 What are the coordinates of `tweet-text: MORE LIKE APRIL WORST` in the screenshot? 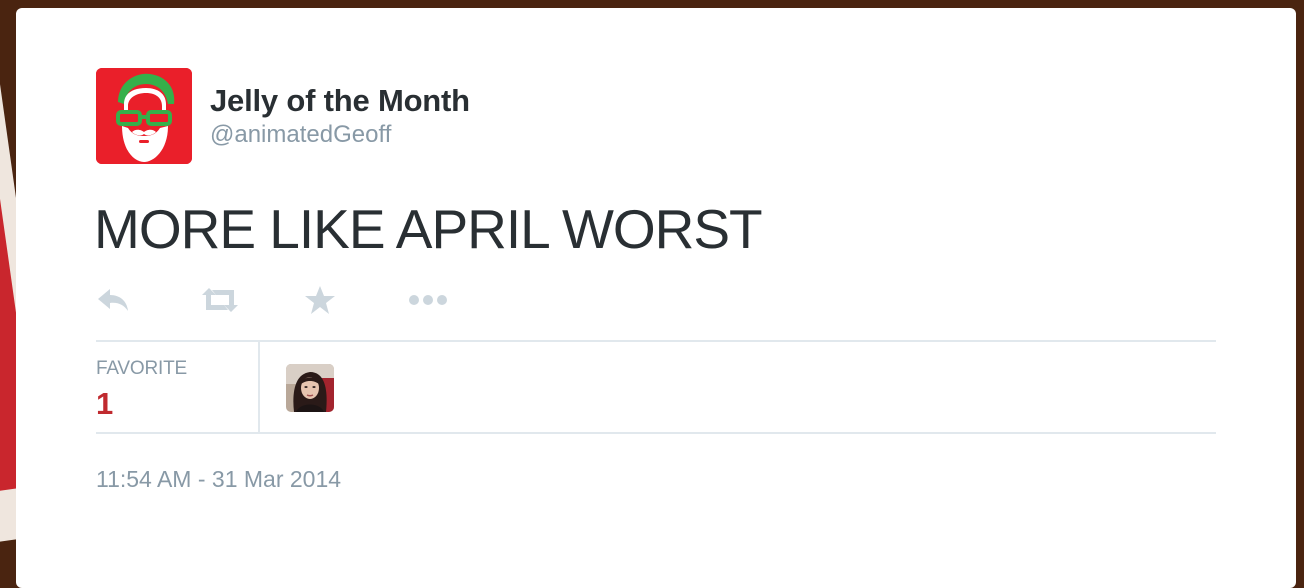 It's located at (428, 229).